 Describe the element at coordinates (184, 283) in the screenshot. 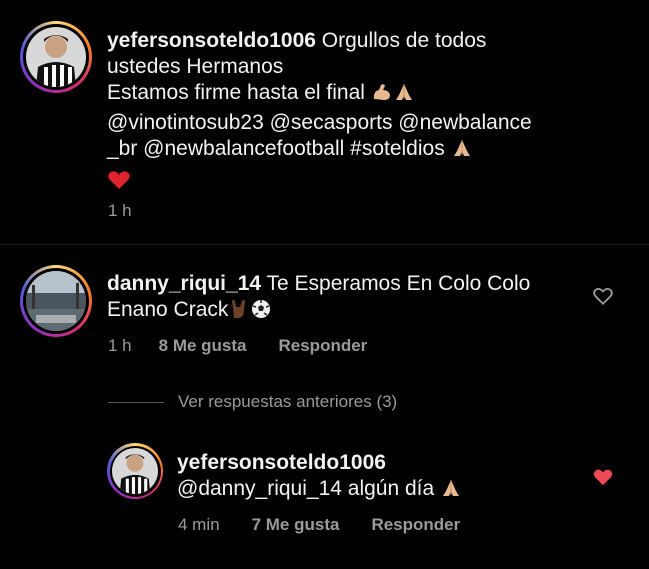

I see `reply-comment-username: danny_riqui_14` at that location.